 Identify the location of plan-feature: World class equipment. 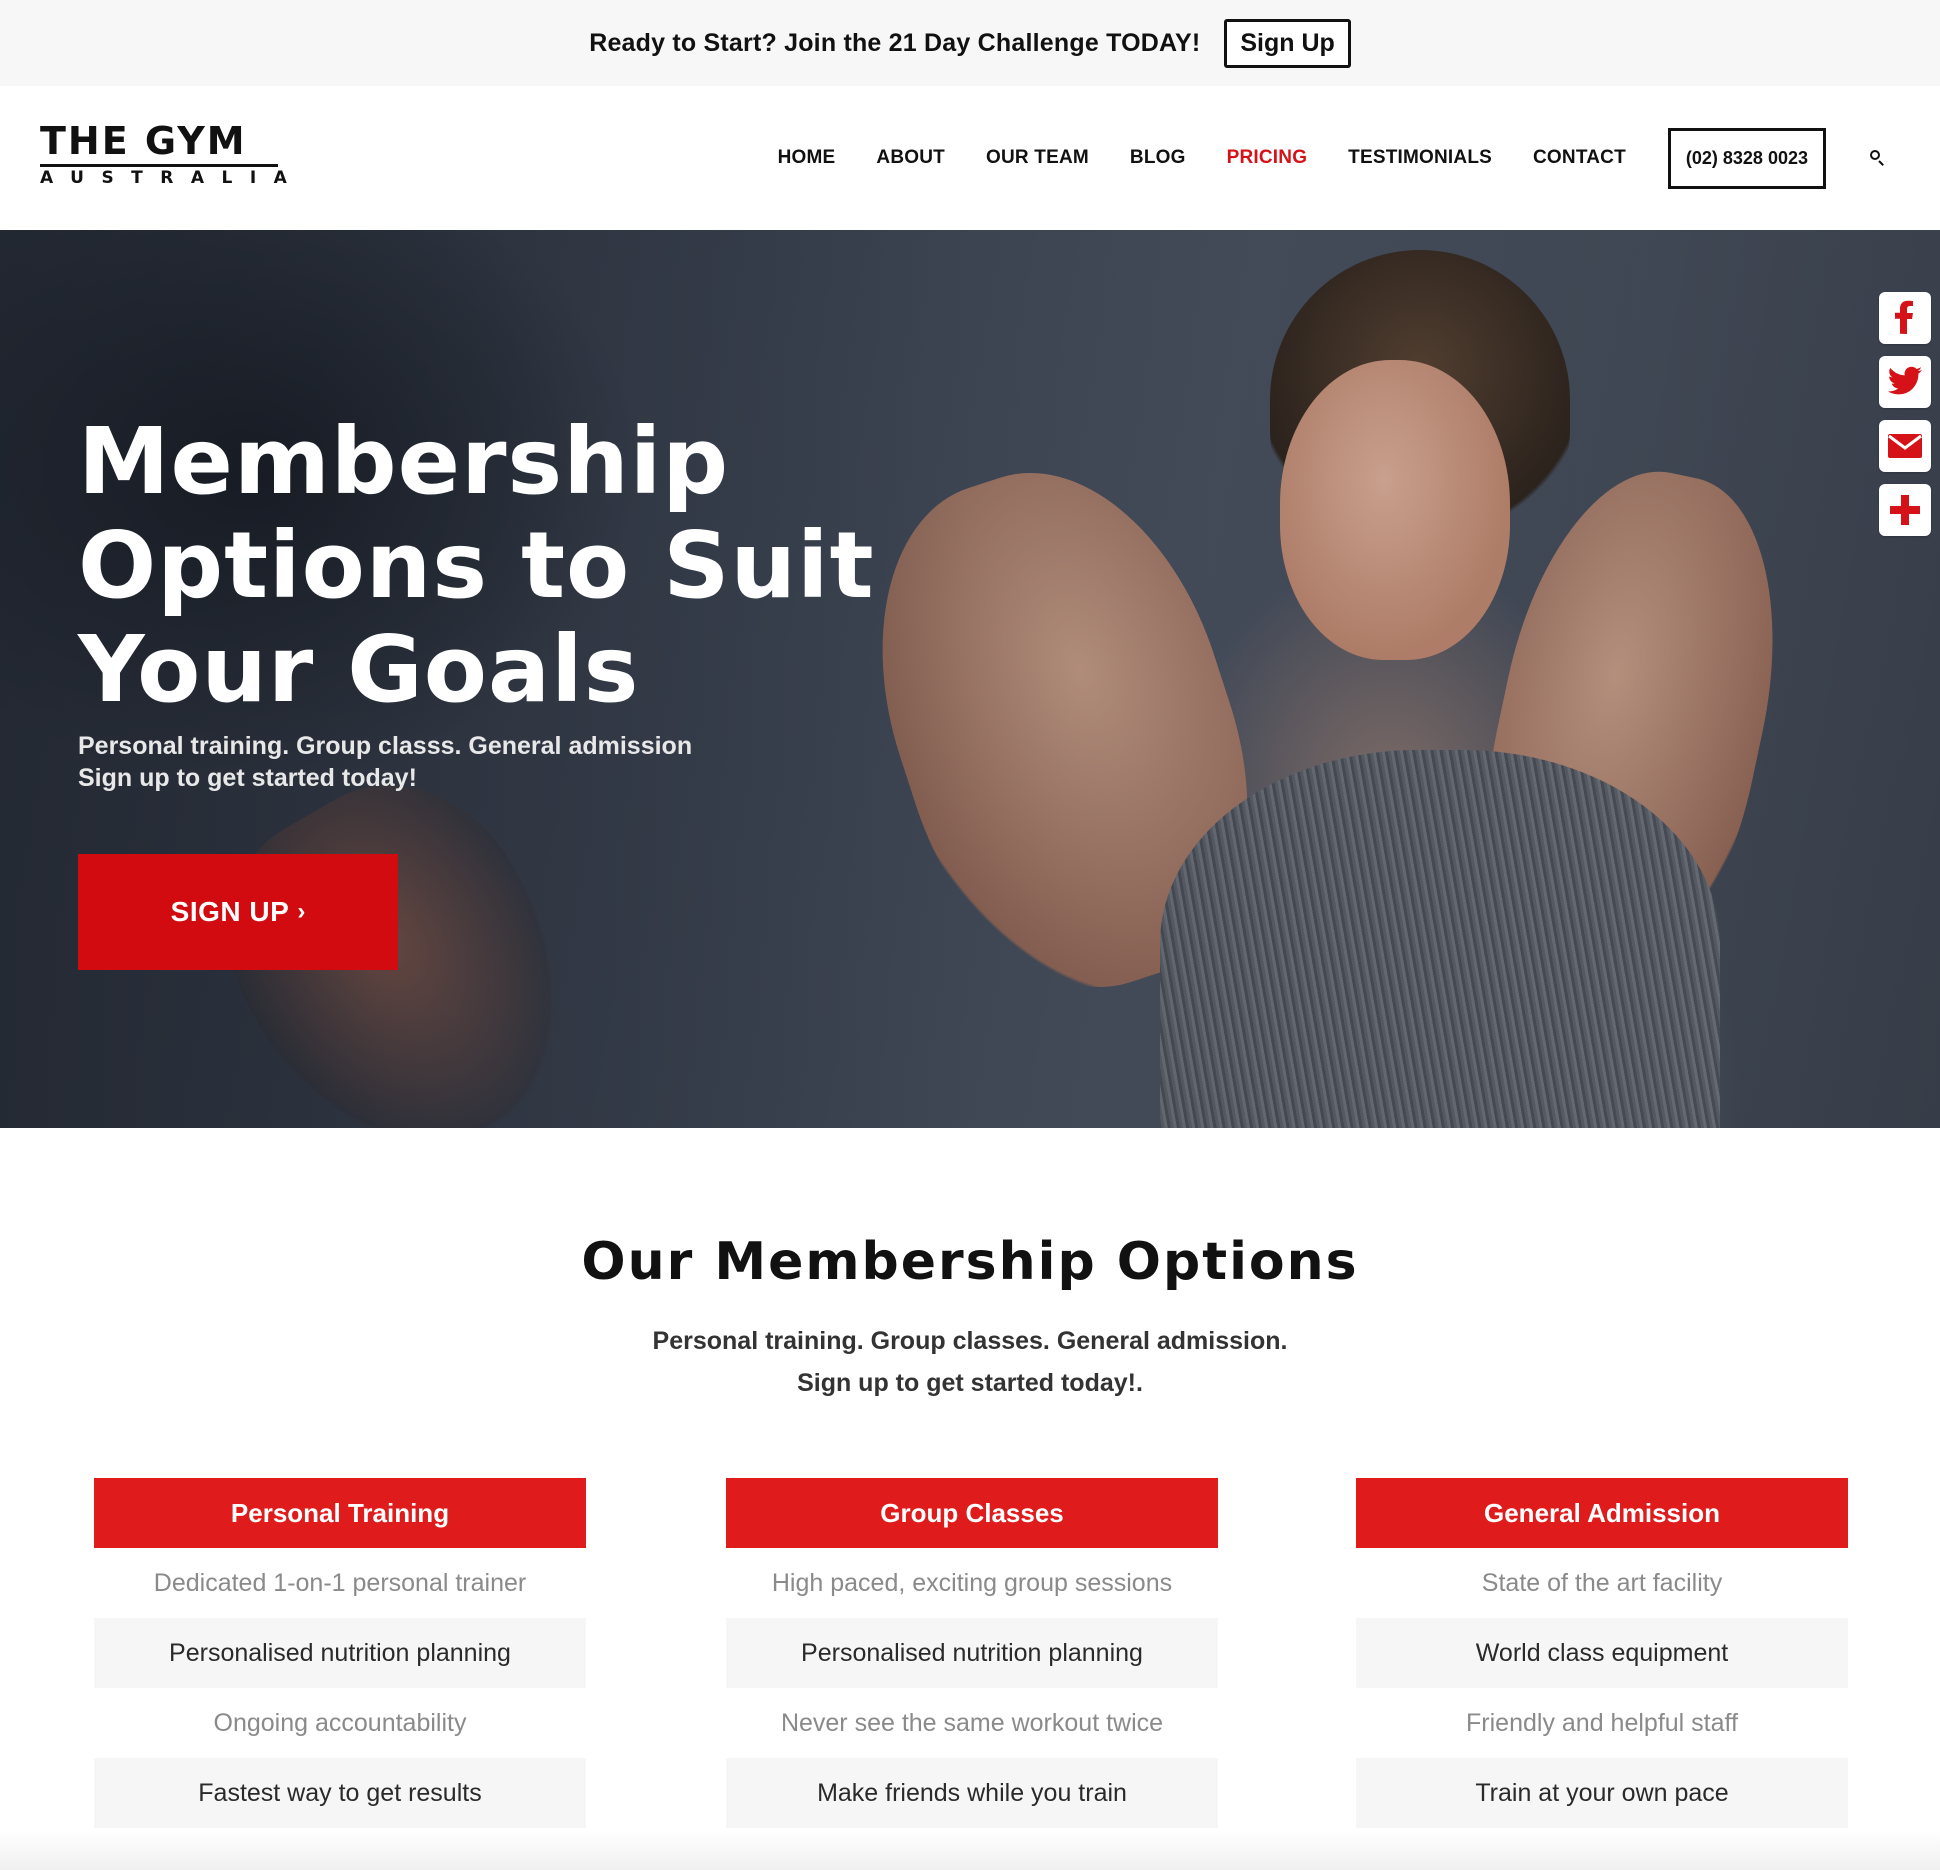
(1602, 1653).